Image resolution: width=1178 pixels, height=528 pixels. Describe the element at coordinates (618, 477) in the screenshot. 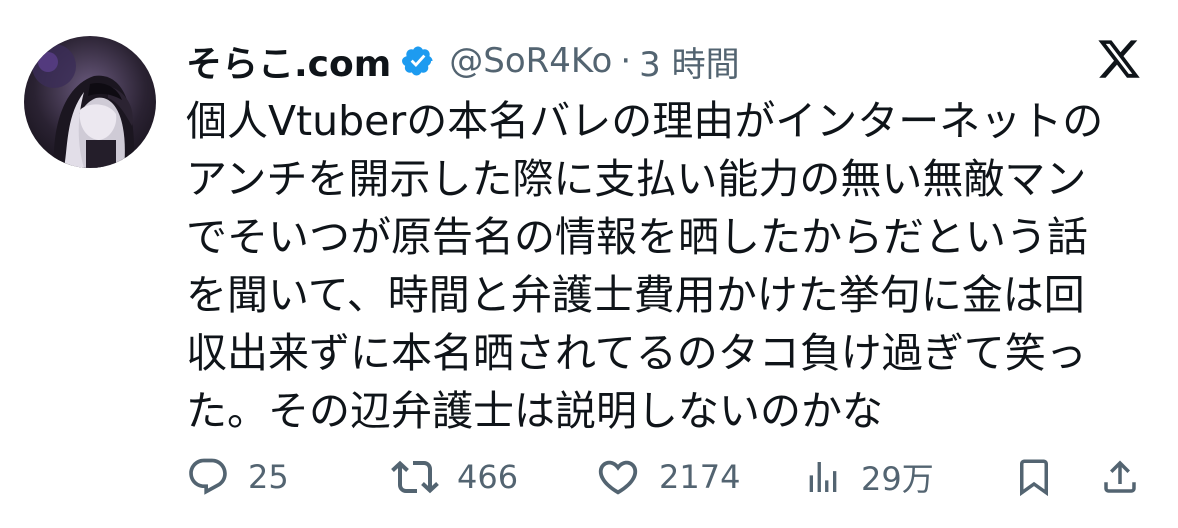

I see `heart-icon` at that location.